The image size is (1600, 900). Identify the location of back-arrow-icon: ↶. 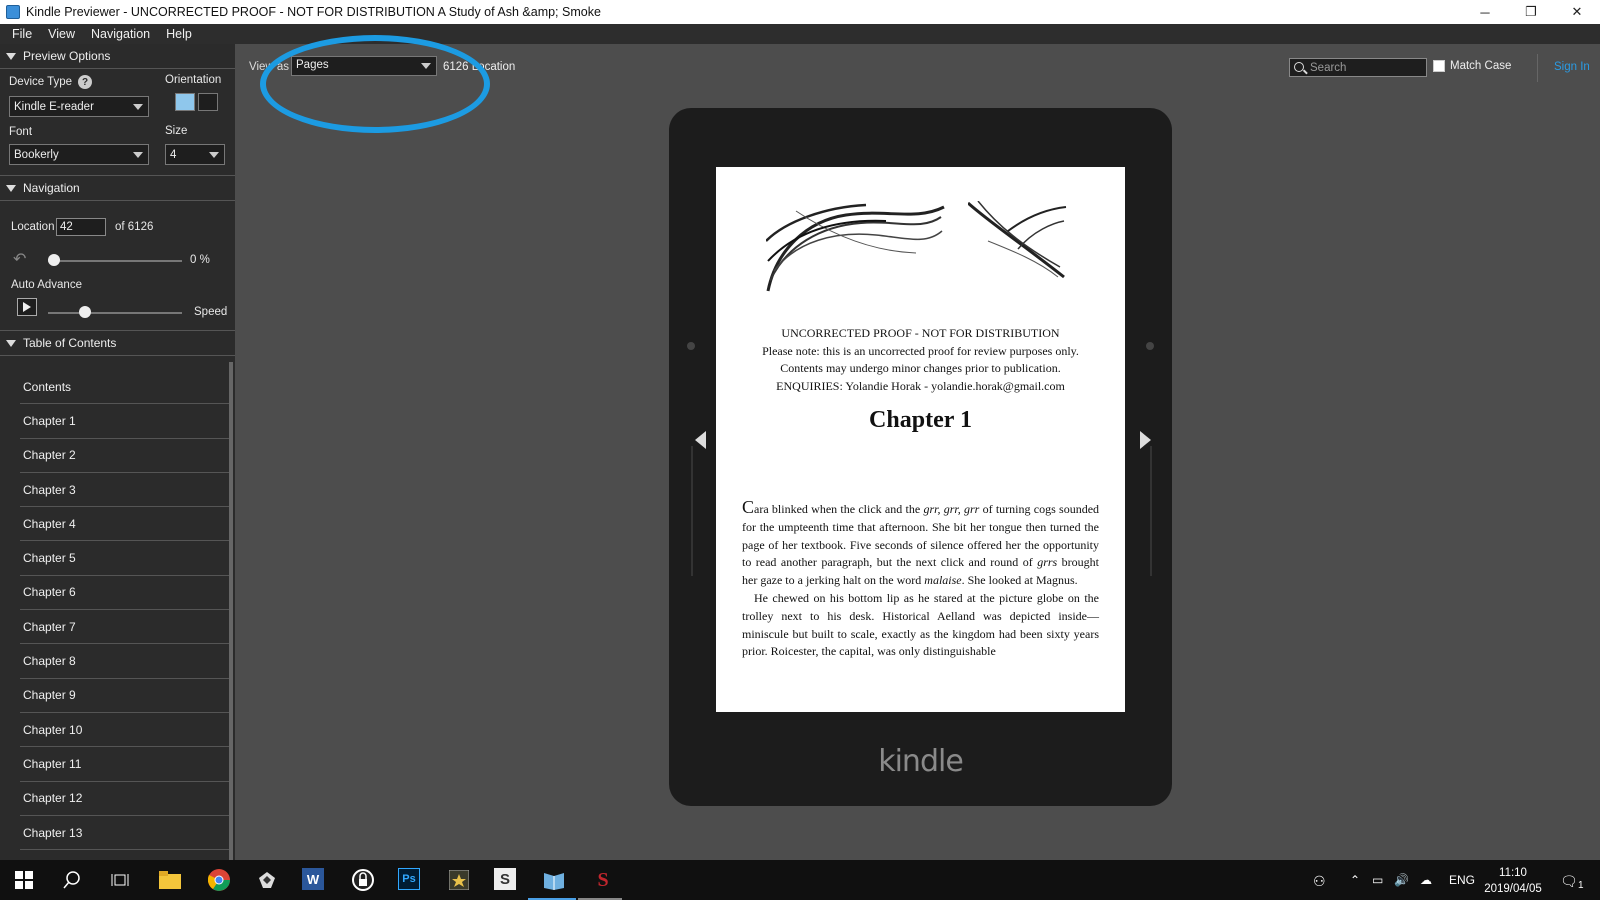
(19, 259).